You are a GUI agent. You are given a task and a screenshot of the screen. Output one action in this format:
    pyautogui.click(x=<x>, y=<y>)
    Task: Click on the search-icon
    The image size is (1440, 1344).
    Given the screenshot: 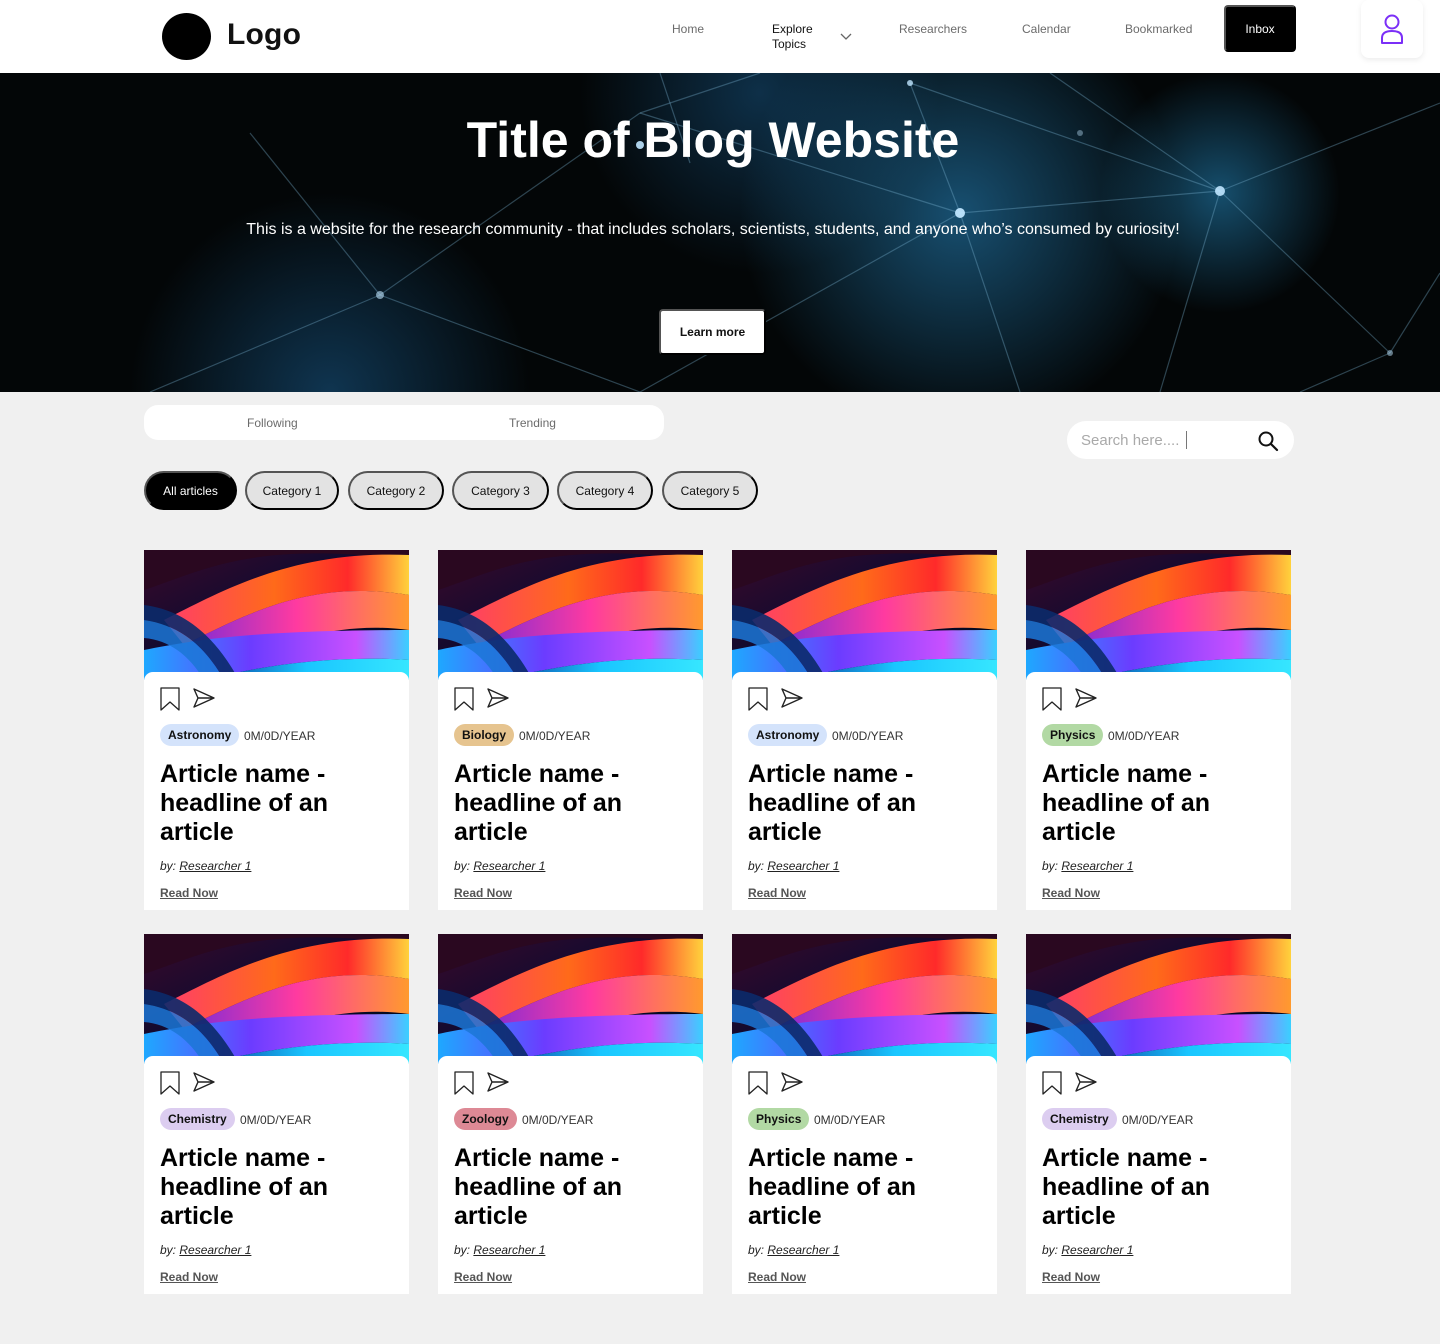 What is the action you would take?
    pyautogui.click(x=1268, y=441)
    